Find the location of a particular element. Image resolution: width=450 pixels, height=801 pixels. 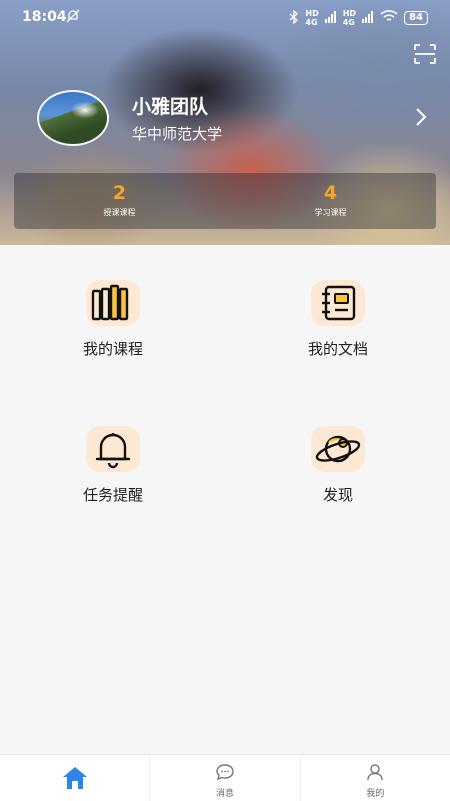

signal-1-icon is located at coordinates (330, 18).